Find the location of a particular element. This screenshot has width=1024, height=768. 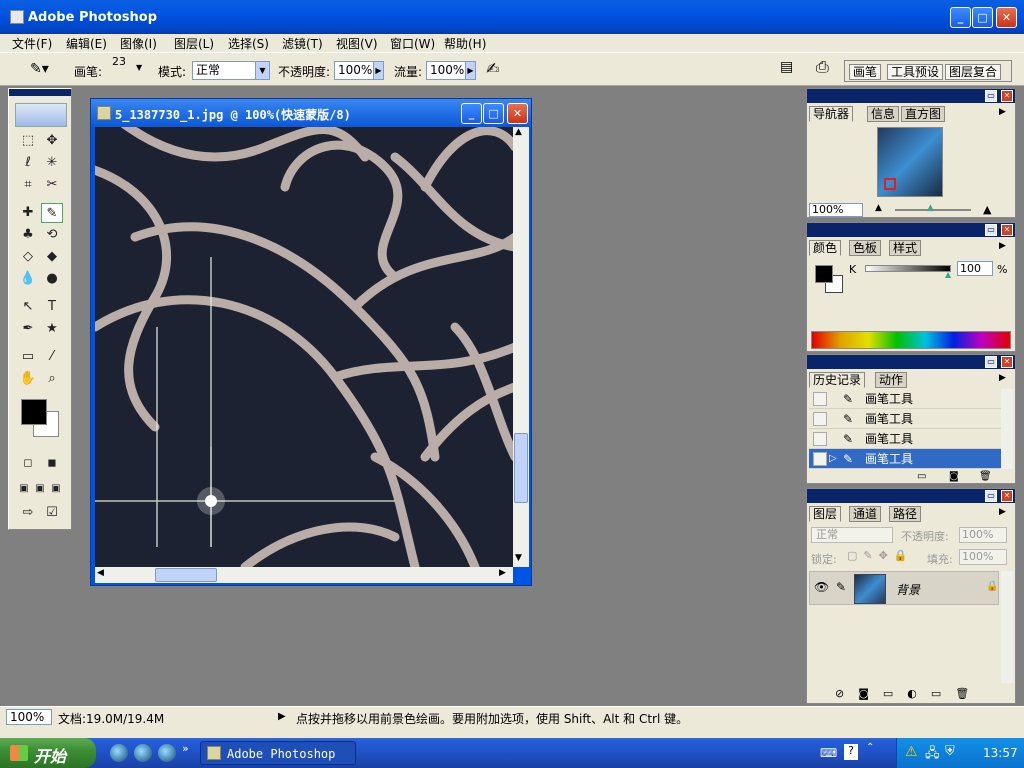

history-brush-icon: ⟲ is located at coordinates (52, 235).